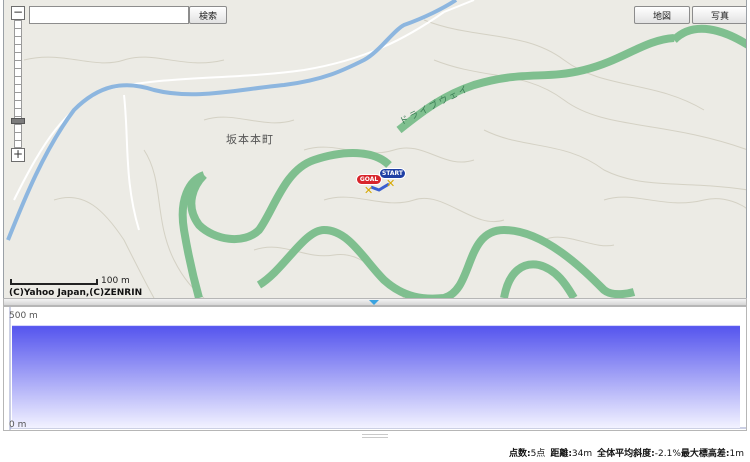 This screenshot has height=462, width=750. What do you see at coordinates (368, 190) in the screenshot?
I see `goal-point-icon: ✕` at bounding box center [368, 190].